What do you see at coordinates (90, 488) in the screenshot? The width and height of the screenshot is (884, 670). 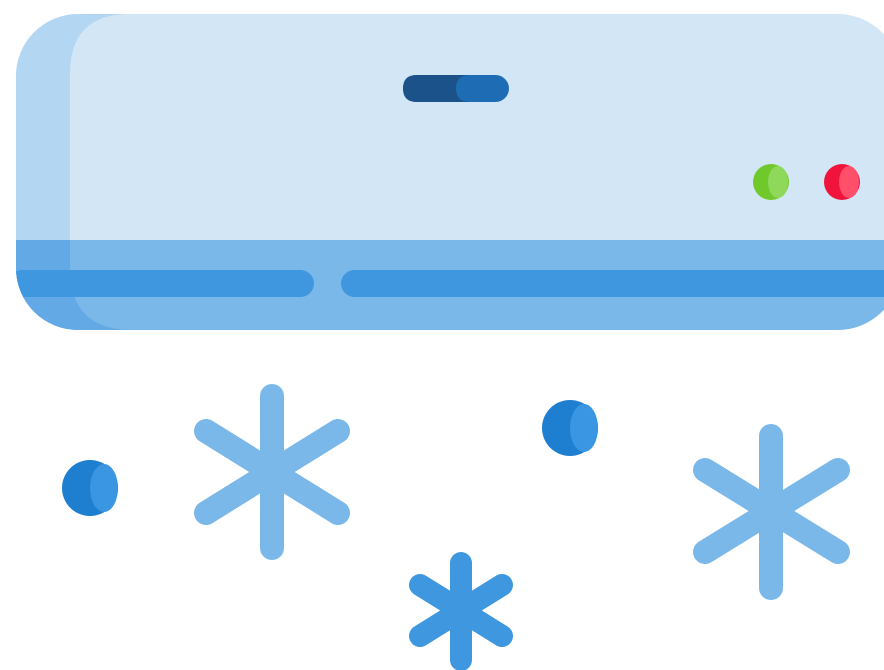 I see `drop-left-icon` at bounding box center [90, 488].